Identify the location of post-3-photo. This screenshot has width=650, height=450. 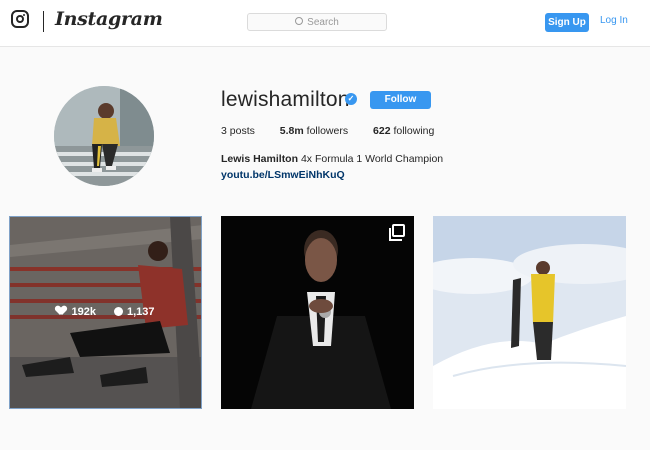
(529, 312).